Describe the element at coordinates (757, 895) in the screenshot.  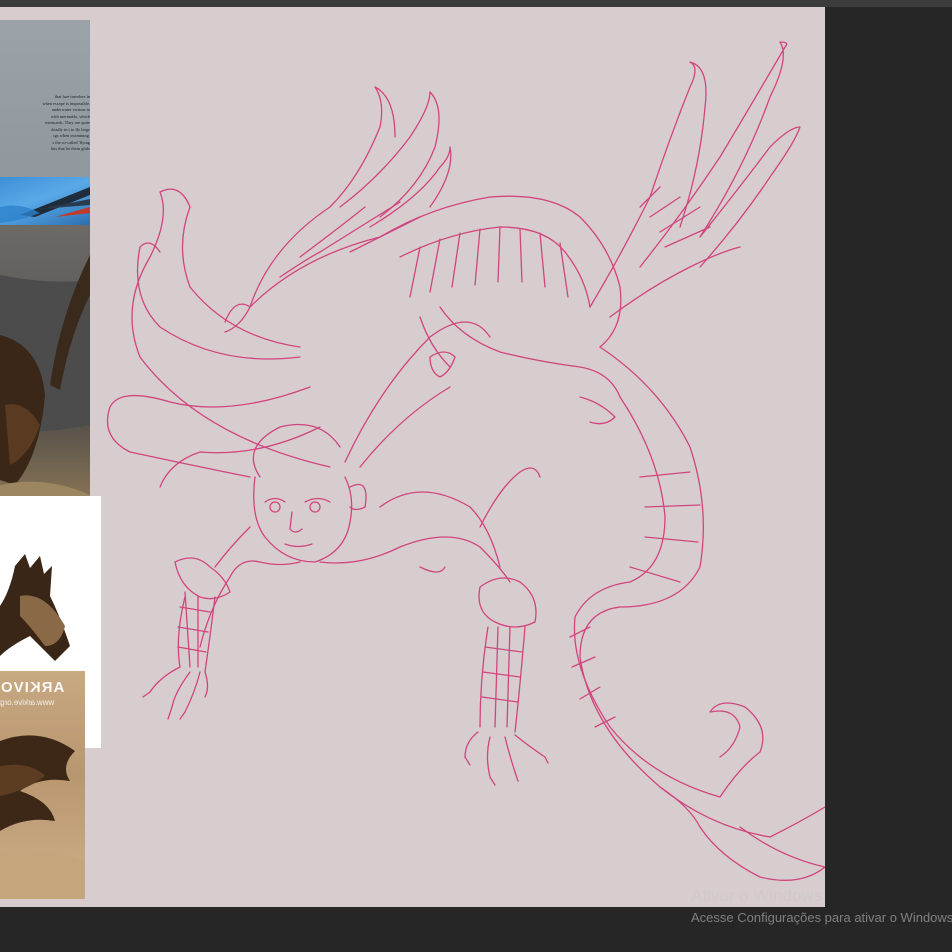
I see `activation-title: Ativar o Windows` at that location.